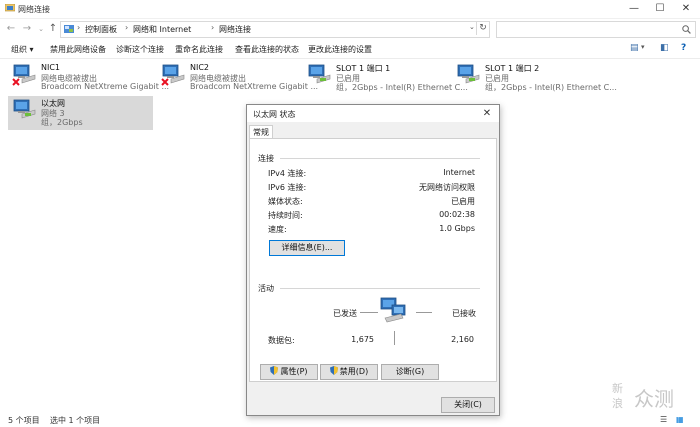 This screenshot has width=700, height=427. I want to click on close-button: ✕, so click(686, 9).